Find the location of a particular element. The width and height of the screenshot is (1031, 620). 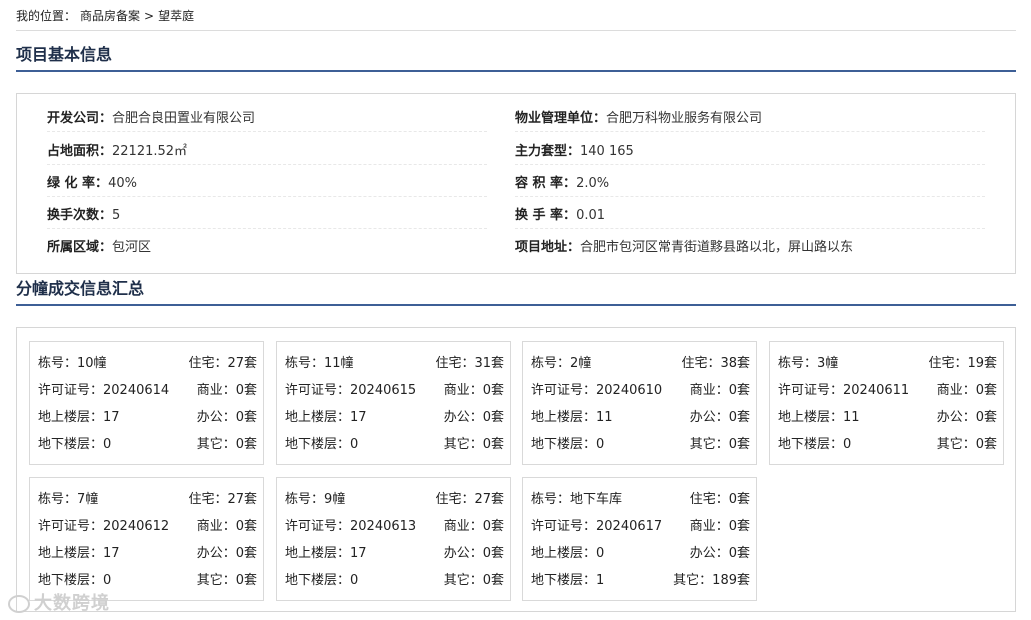

building-number: 栋号：2幢 is located at coordinates (561, 363).